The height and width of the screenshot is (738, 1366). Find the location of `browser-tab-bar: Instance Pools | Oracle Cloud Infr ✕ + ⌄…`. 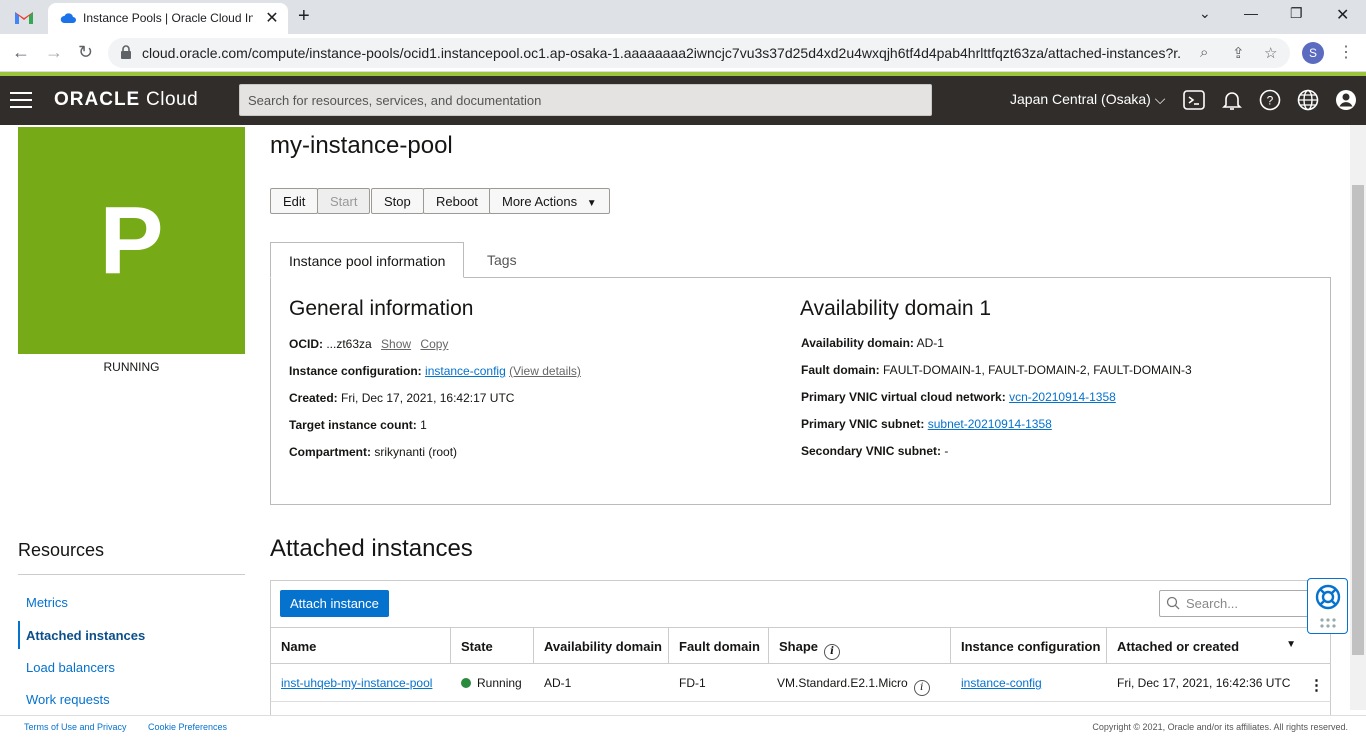

browser-tab-bar: Instance Pools | Oracle Cloud Infr ✕ + ⌄… is located at coordinates (683, 17).